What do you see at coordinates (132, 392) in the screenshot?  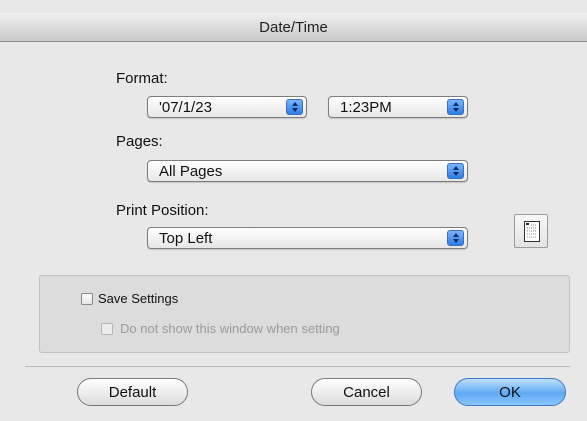 I see `default-button: Default` at bounding box center [132, 392].